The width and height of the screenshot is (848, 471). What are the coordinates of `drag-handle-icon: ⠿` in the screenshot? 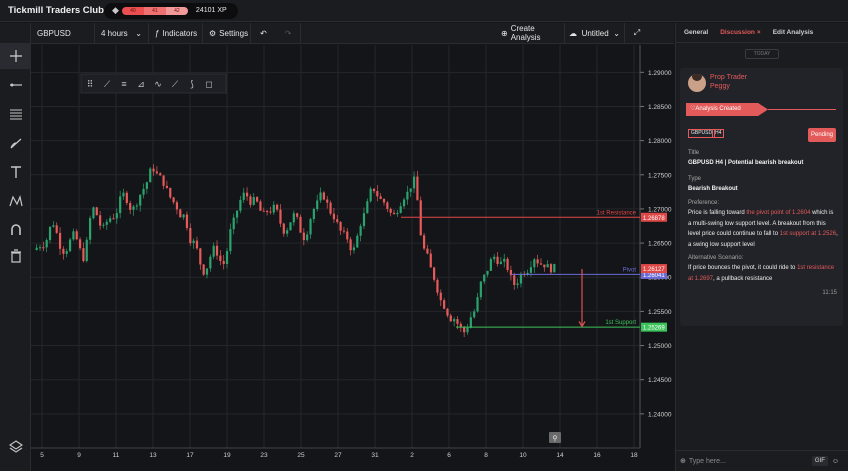 It's located at (90, 84).